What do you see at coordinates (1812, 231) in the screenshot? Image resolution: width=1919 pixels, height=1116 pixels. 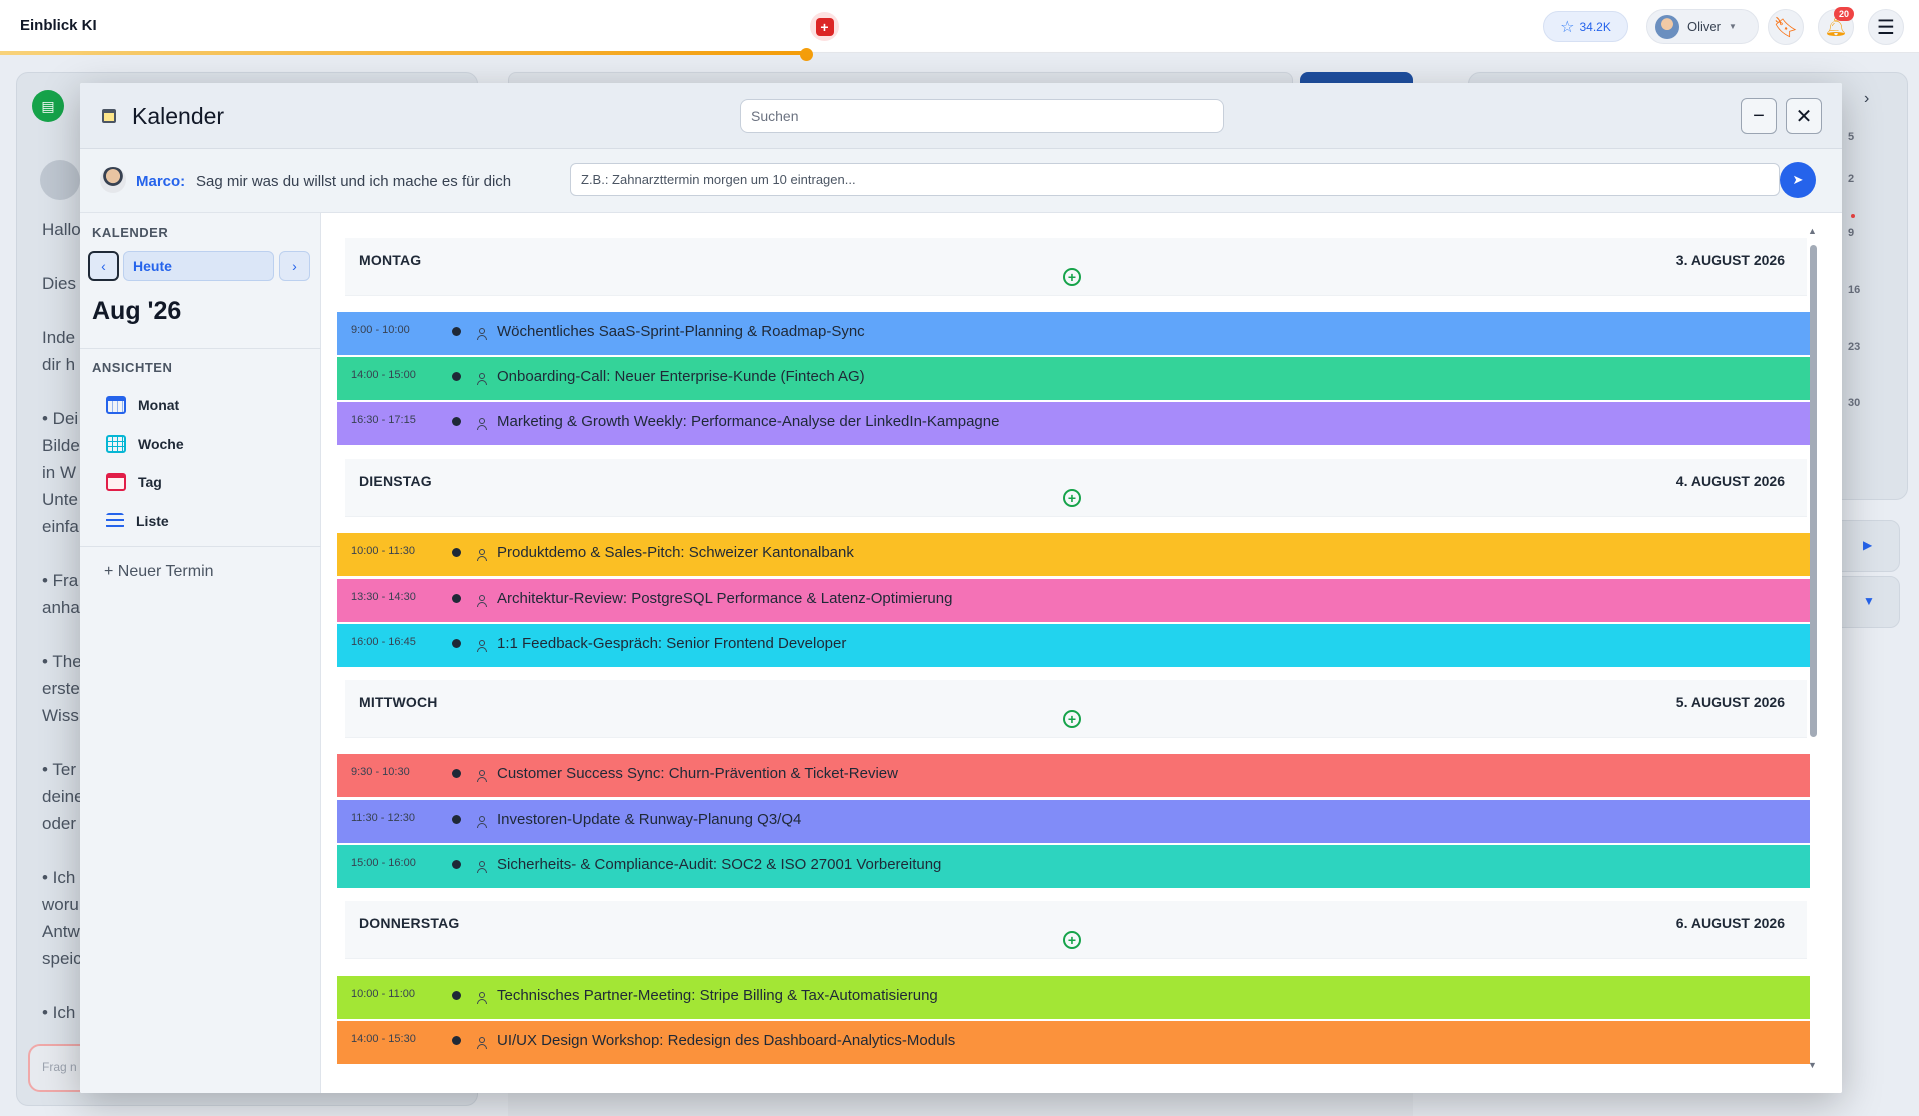 I see `scroll-up-arrow: ▲` at bounding box center [1812, 231].